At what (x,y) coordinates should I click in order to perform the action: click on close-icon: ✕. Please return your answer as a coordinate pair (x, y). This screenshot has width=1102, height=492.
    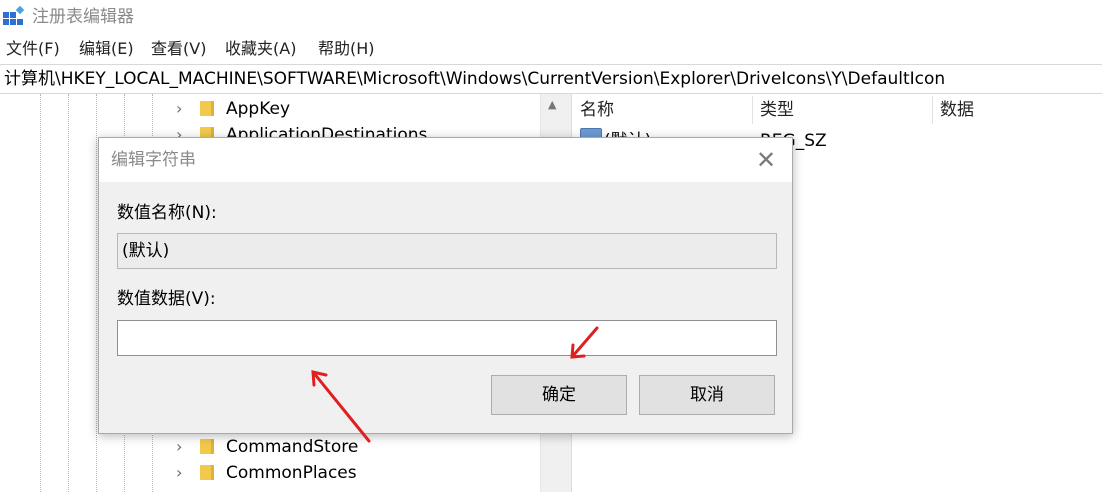
    Looking at the image, I should click on (766, 160).